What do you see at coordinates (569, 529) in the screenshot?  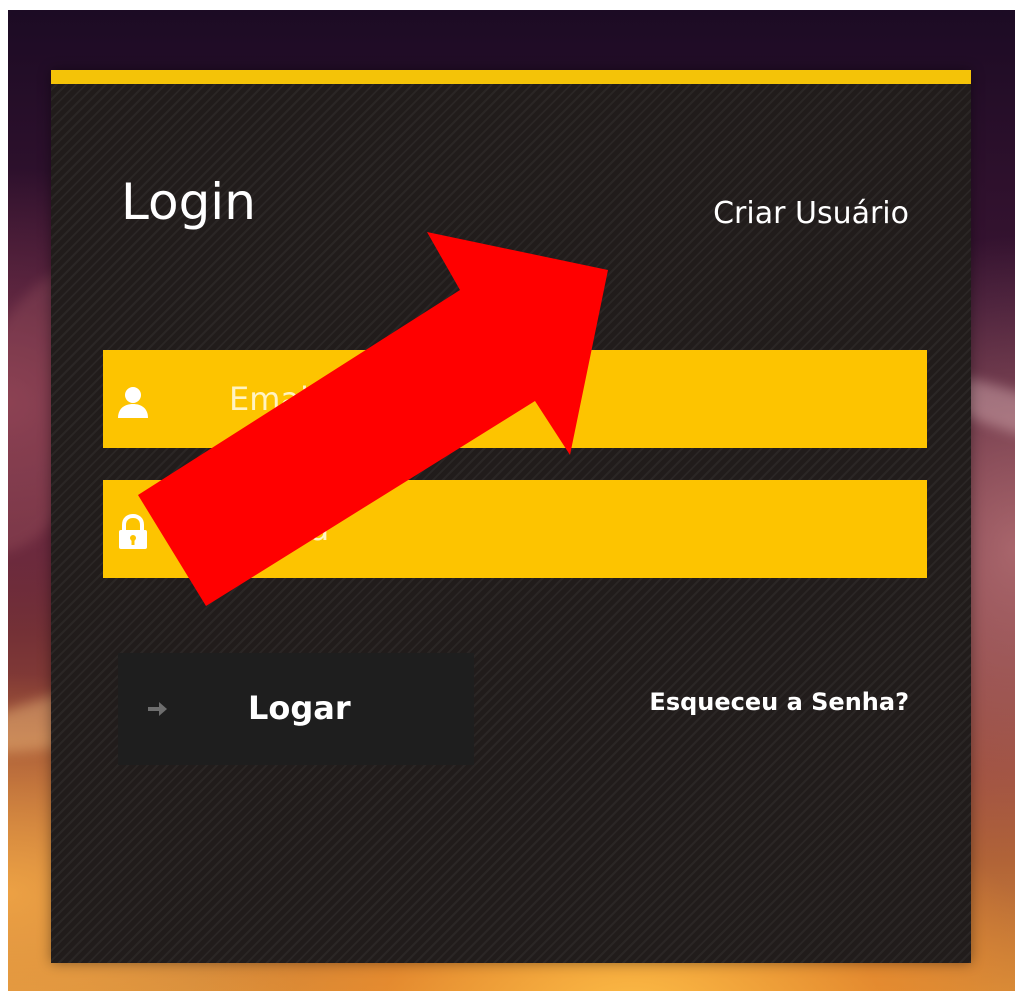 I see `password-input` at bounding box center [569, 529].